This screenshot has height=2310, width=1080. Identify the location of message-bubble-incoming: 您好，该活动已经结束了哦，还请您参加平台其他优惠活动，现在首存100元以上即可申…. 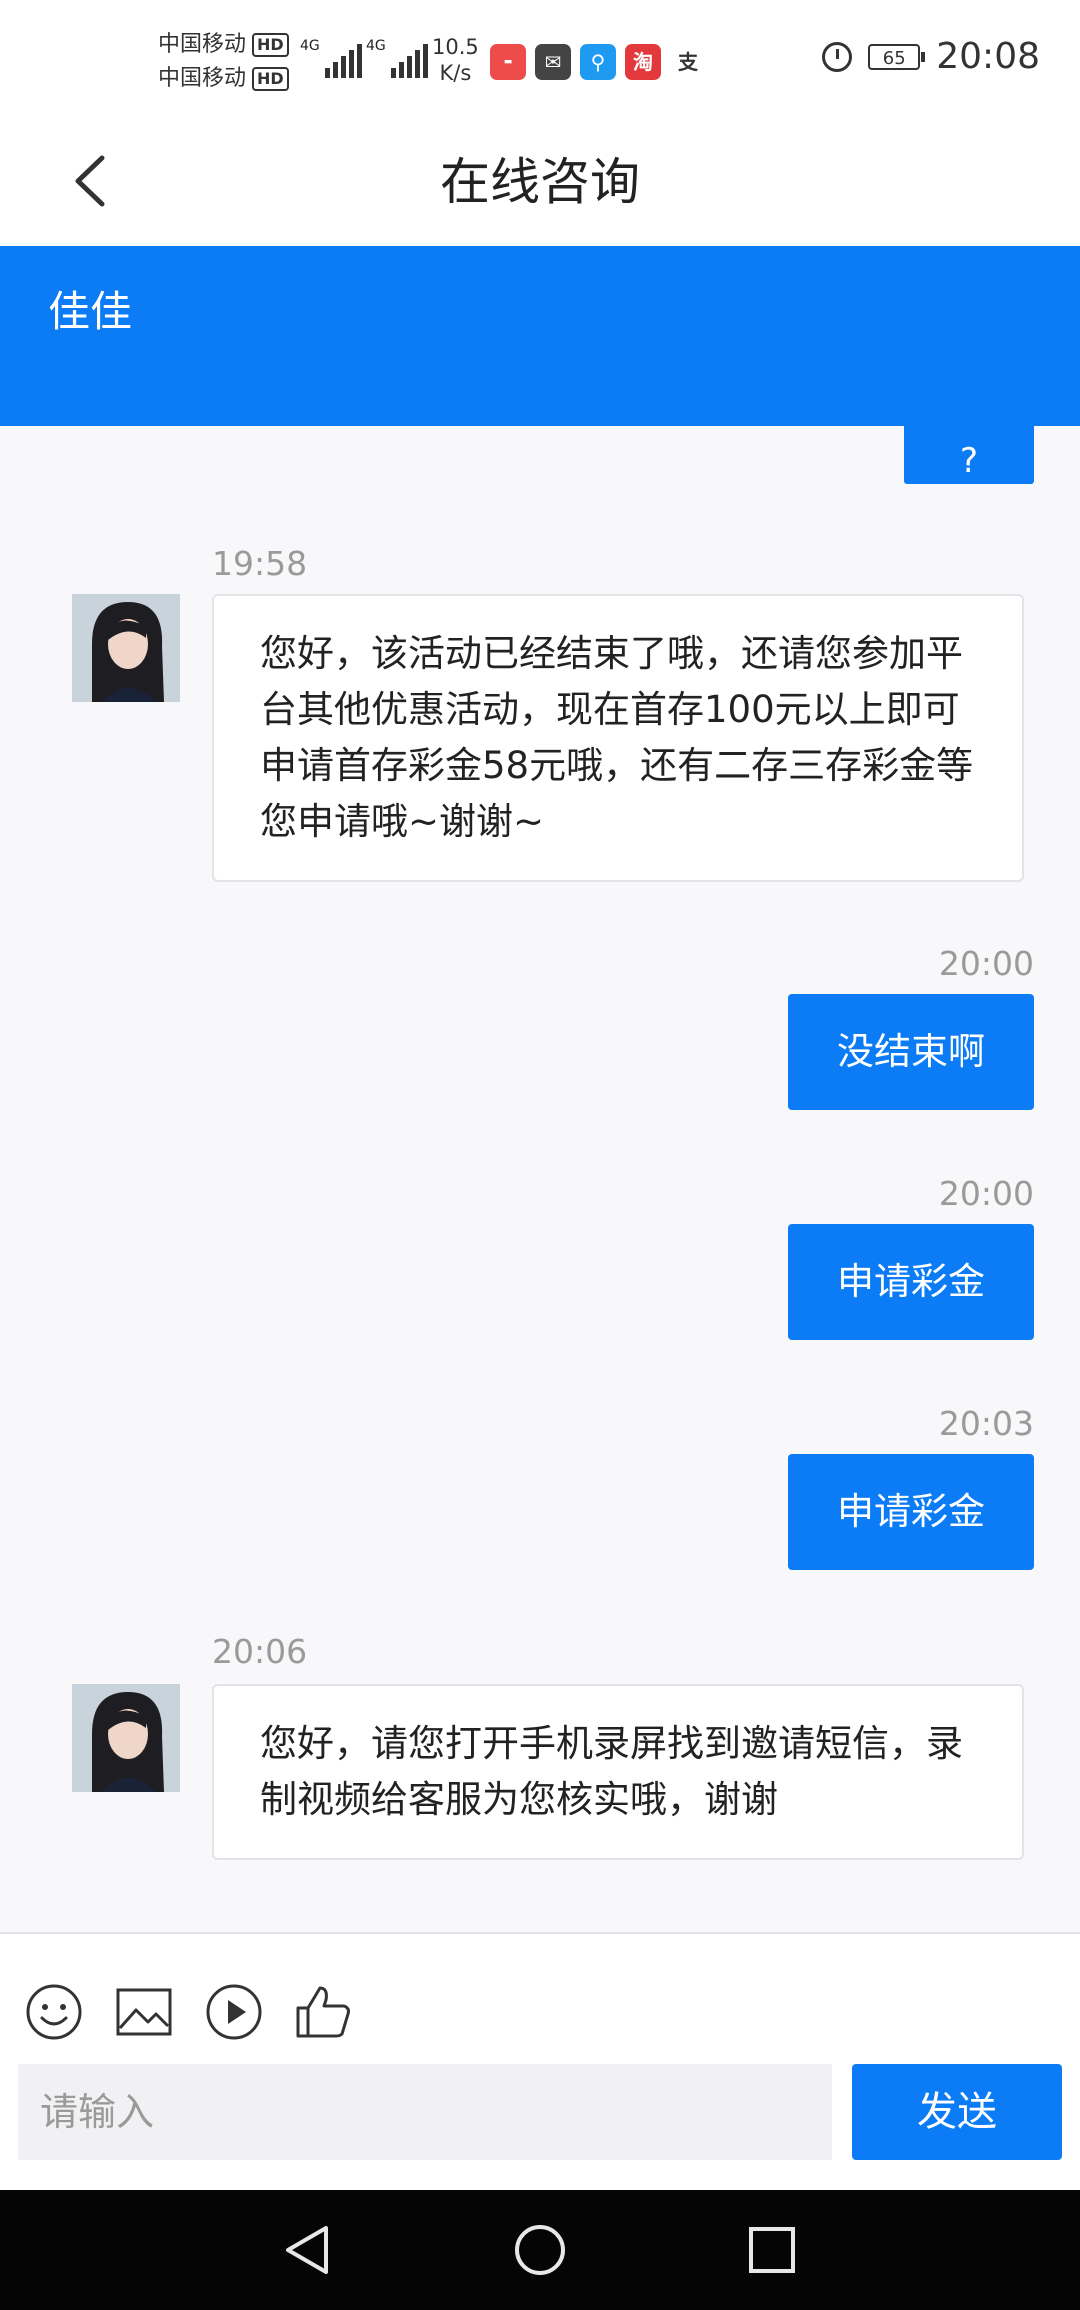
(618, 738).